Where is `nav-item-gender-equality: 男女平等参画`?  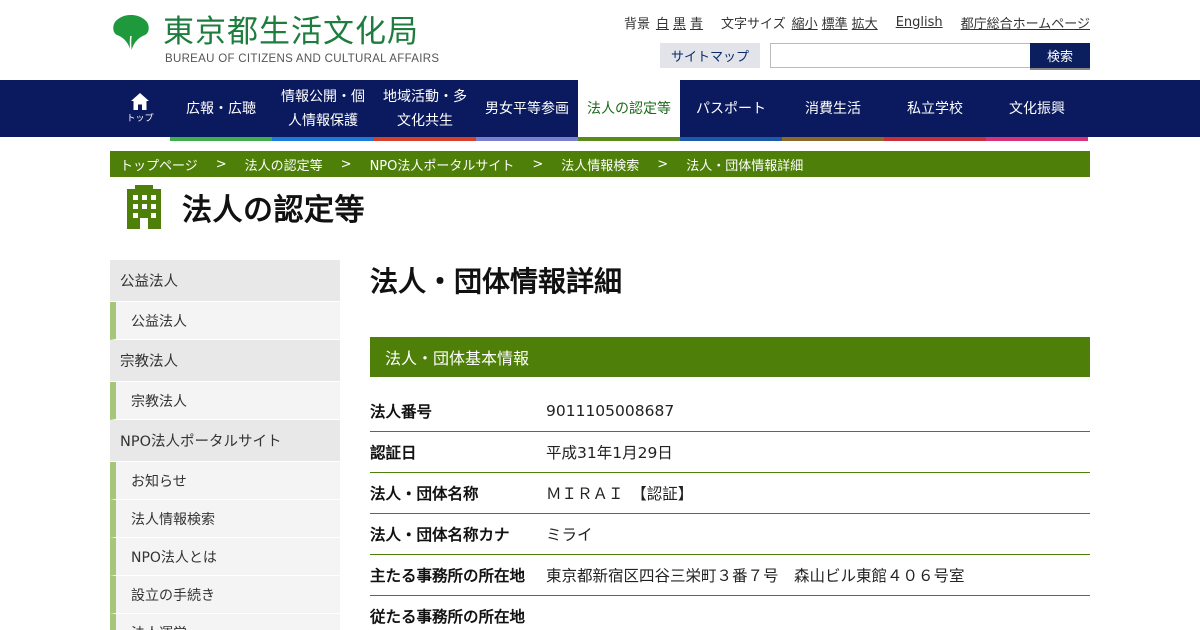
nav-item-gender-equality: 男女平等参画 is located at coordinates (527, 110).